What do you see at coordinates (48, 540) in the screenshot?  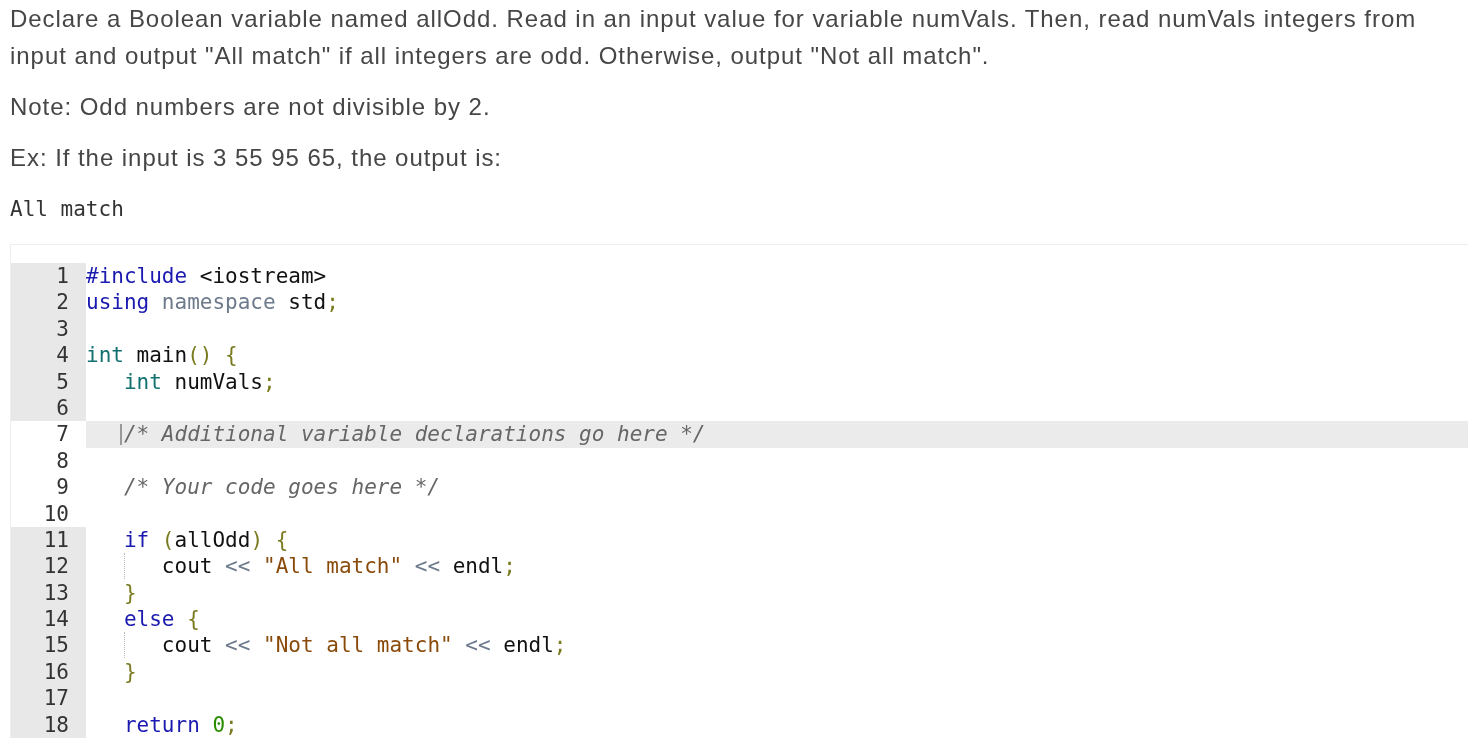 I see `line-number: 11` at bounding box center [48, 540].